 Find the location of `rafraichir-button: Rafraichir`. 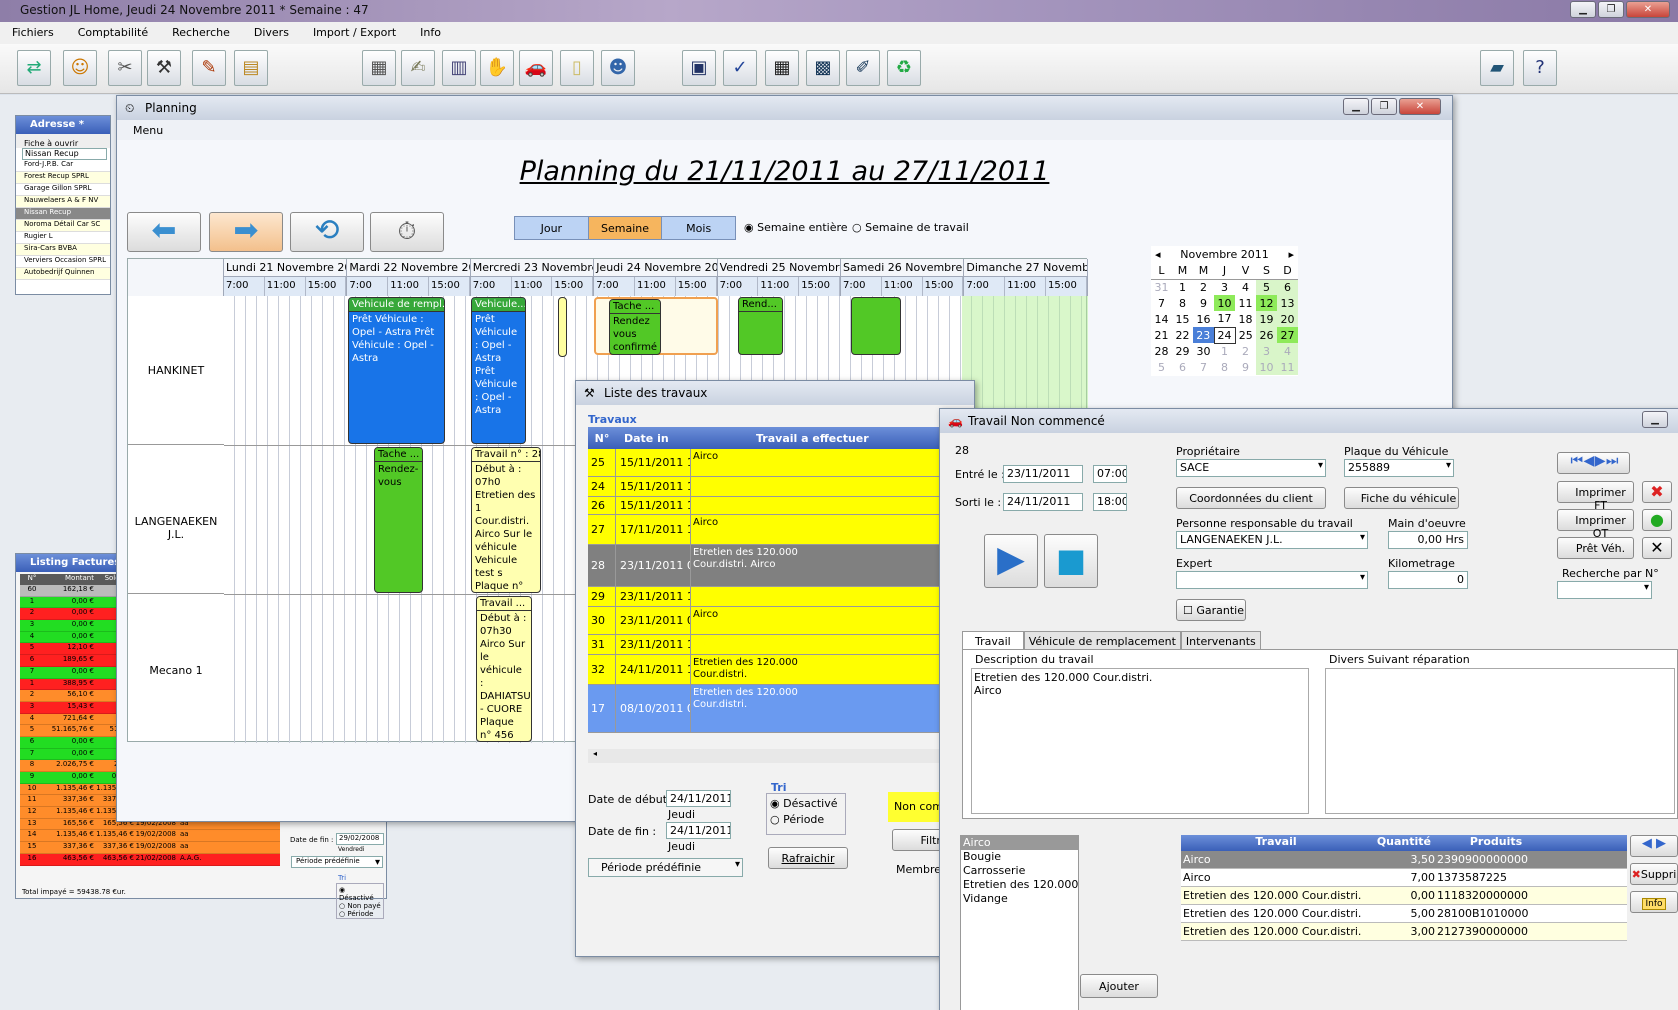

rafraichir-button: Rafraichir is located at coordinates (808, 858).